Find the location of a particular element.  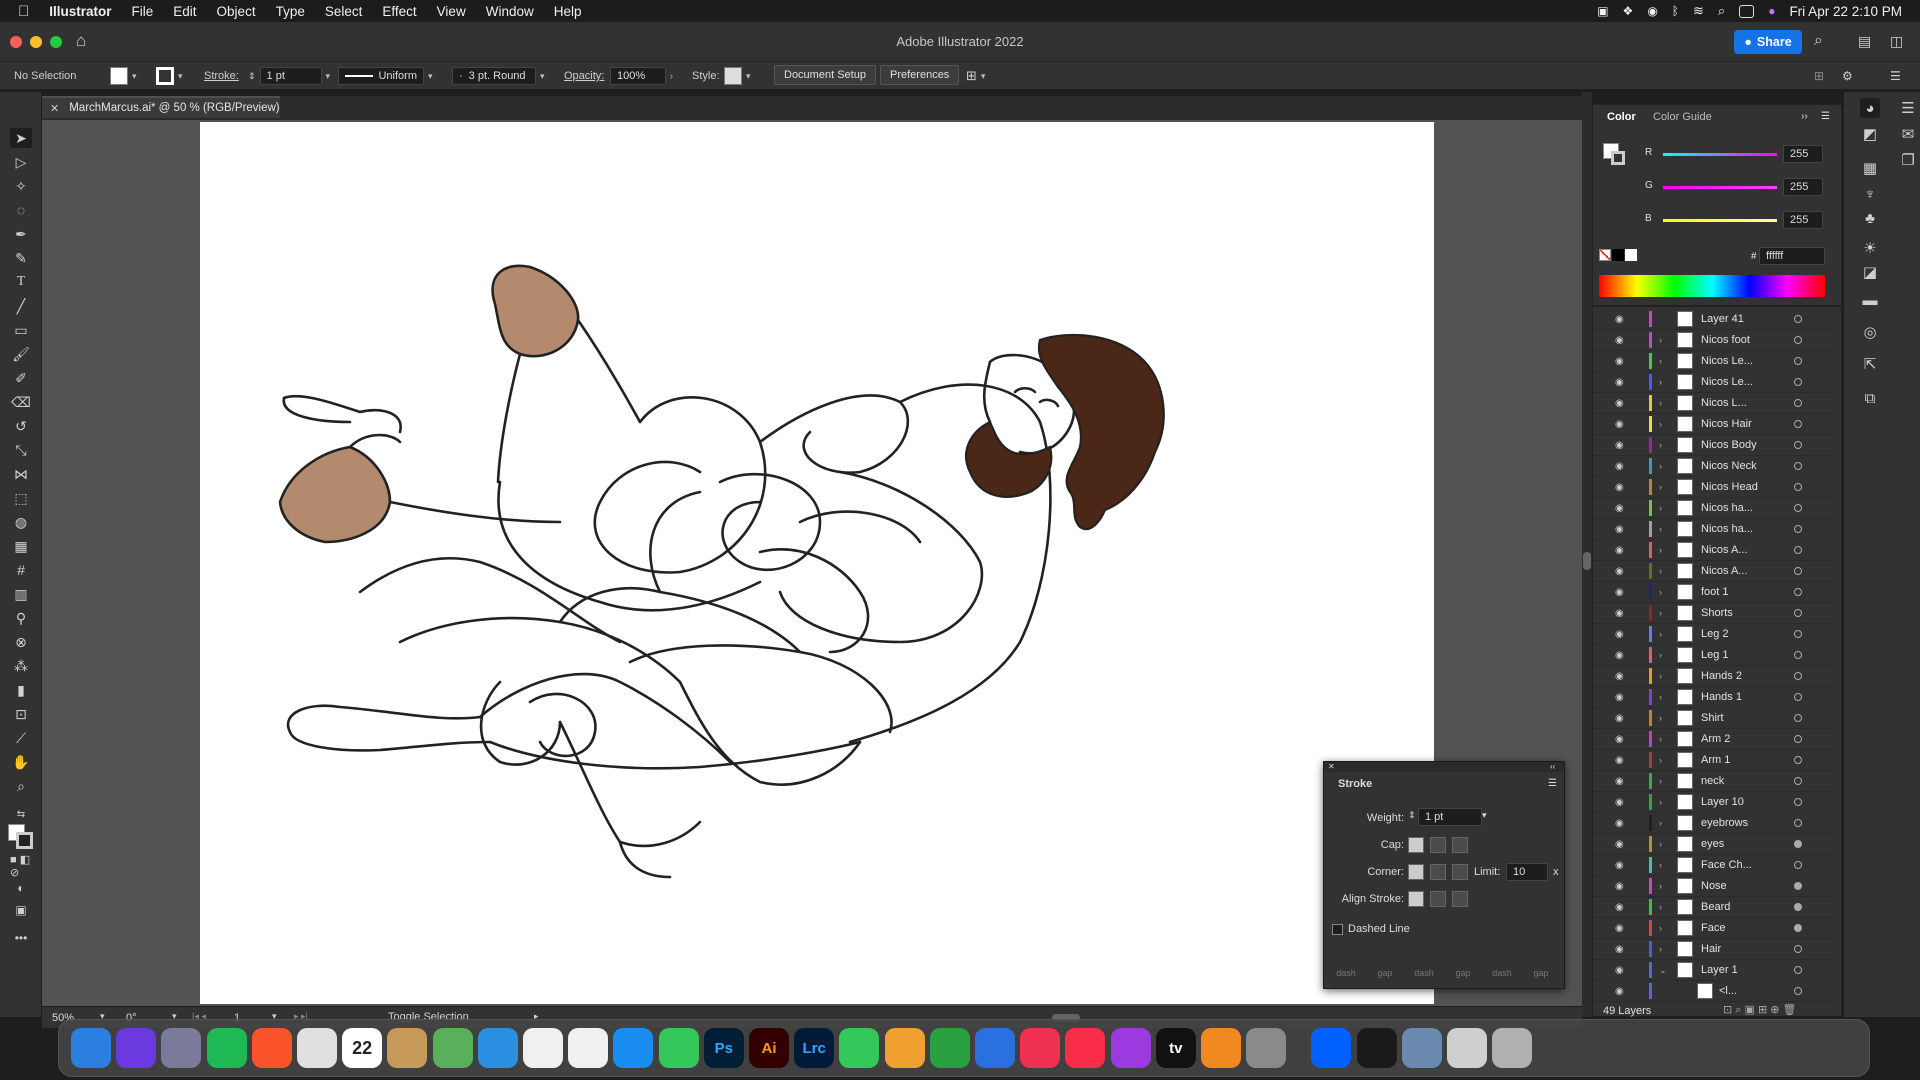

wifi-icon: ≋ is located at coordinates (1698, 11).